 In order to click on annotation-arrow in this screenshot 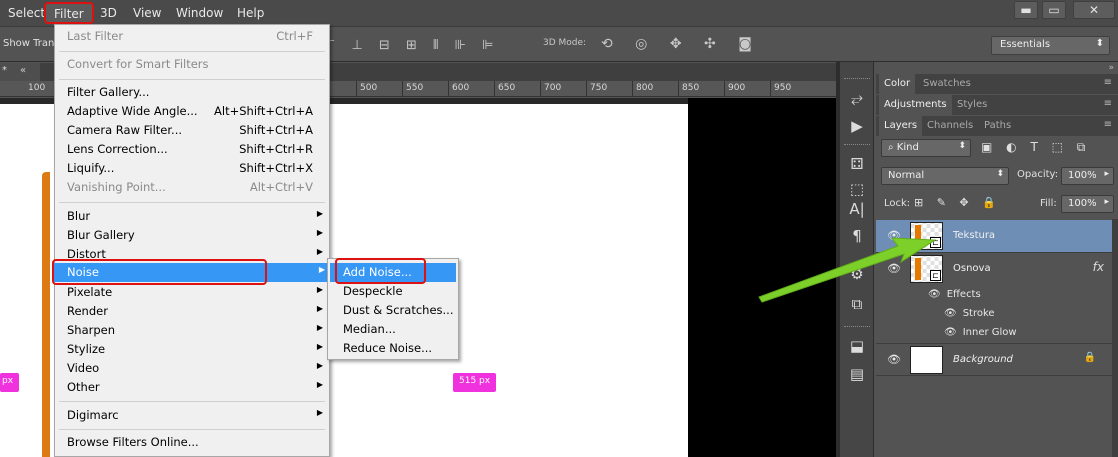, I will do `click(847, 270)`.